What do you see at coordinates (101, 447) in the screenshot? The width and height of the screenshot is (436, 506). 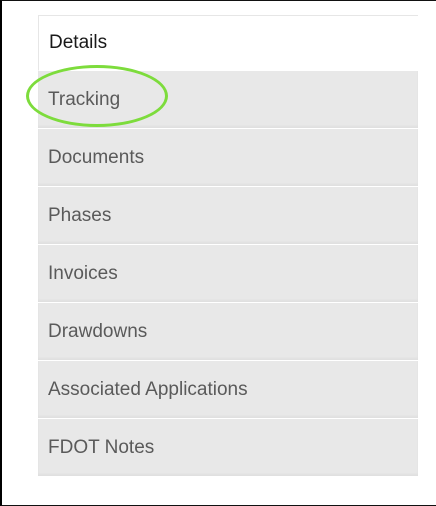 I see `tab-label: FDOT Notes` at bounding box center [101, 447].